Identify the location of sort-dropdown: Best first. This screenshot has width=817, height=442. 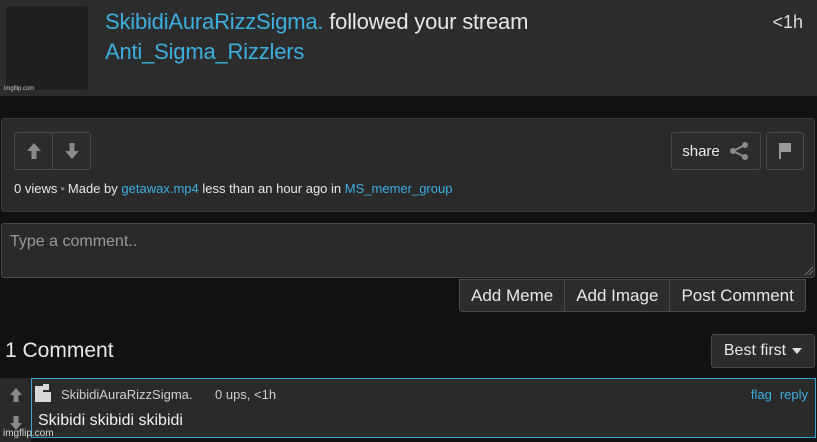
(763, 351).